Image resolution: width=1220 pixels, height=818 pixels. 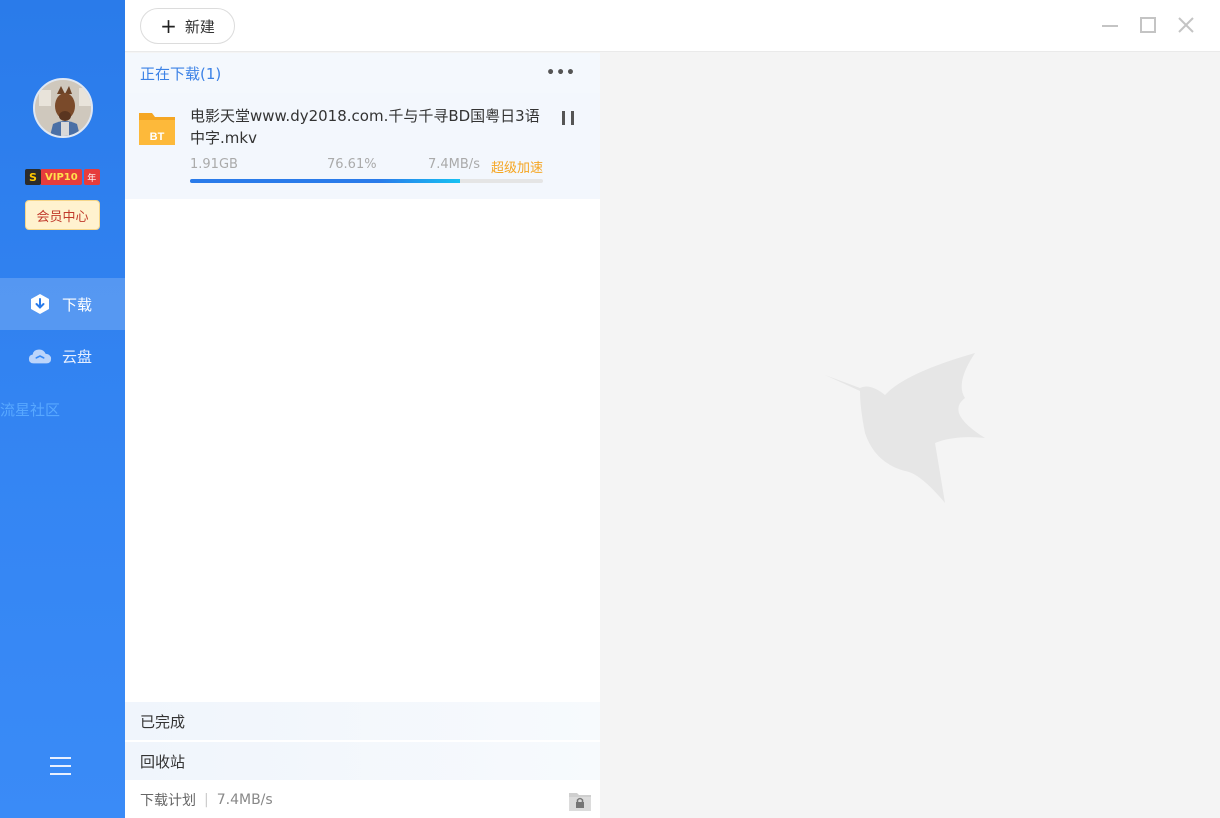 I want to click on bt-folder-icon: BT, so click(x=157, y=128).